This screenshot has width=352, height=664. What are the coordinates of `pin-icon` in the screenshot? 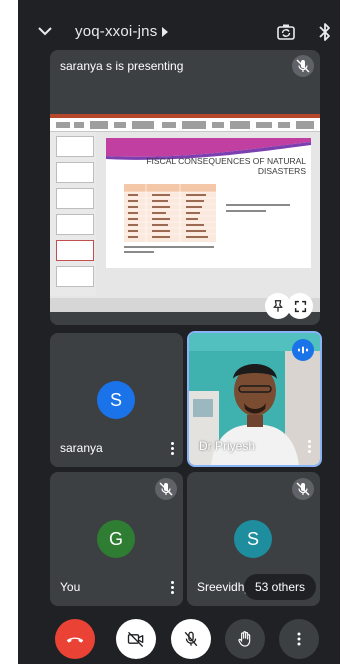 It's located at (278, 306).